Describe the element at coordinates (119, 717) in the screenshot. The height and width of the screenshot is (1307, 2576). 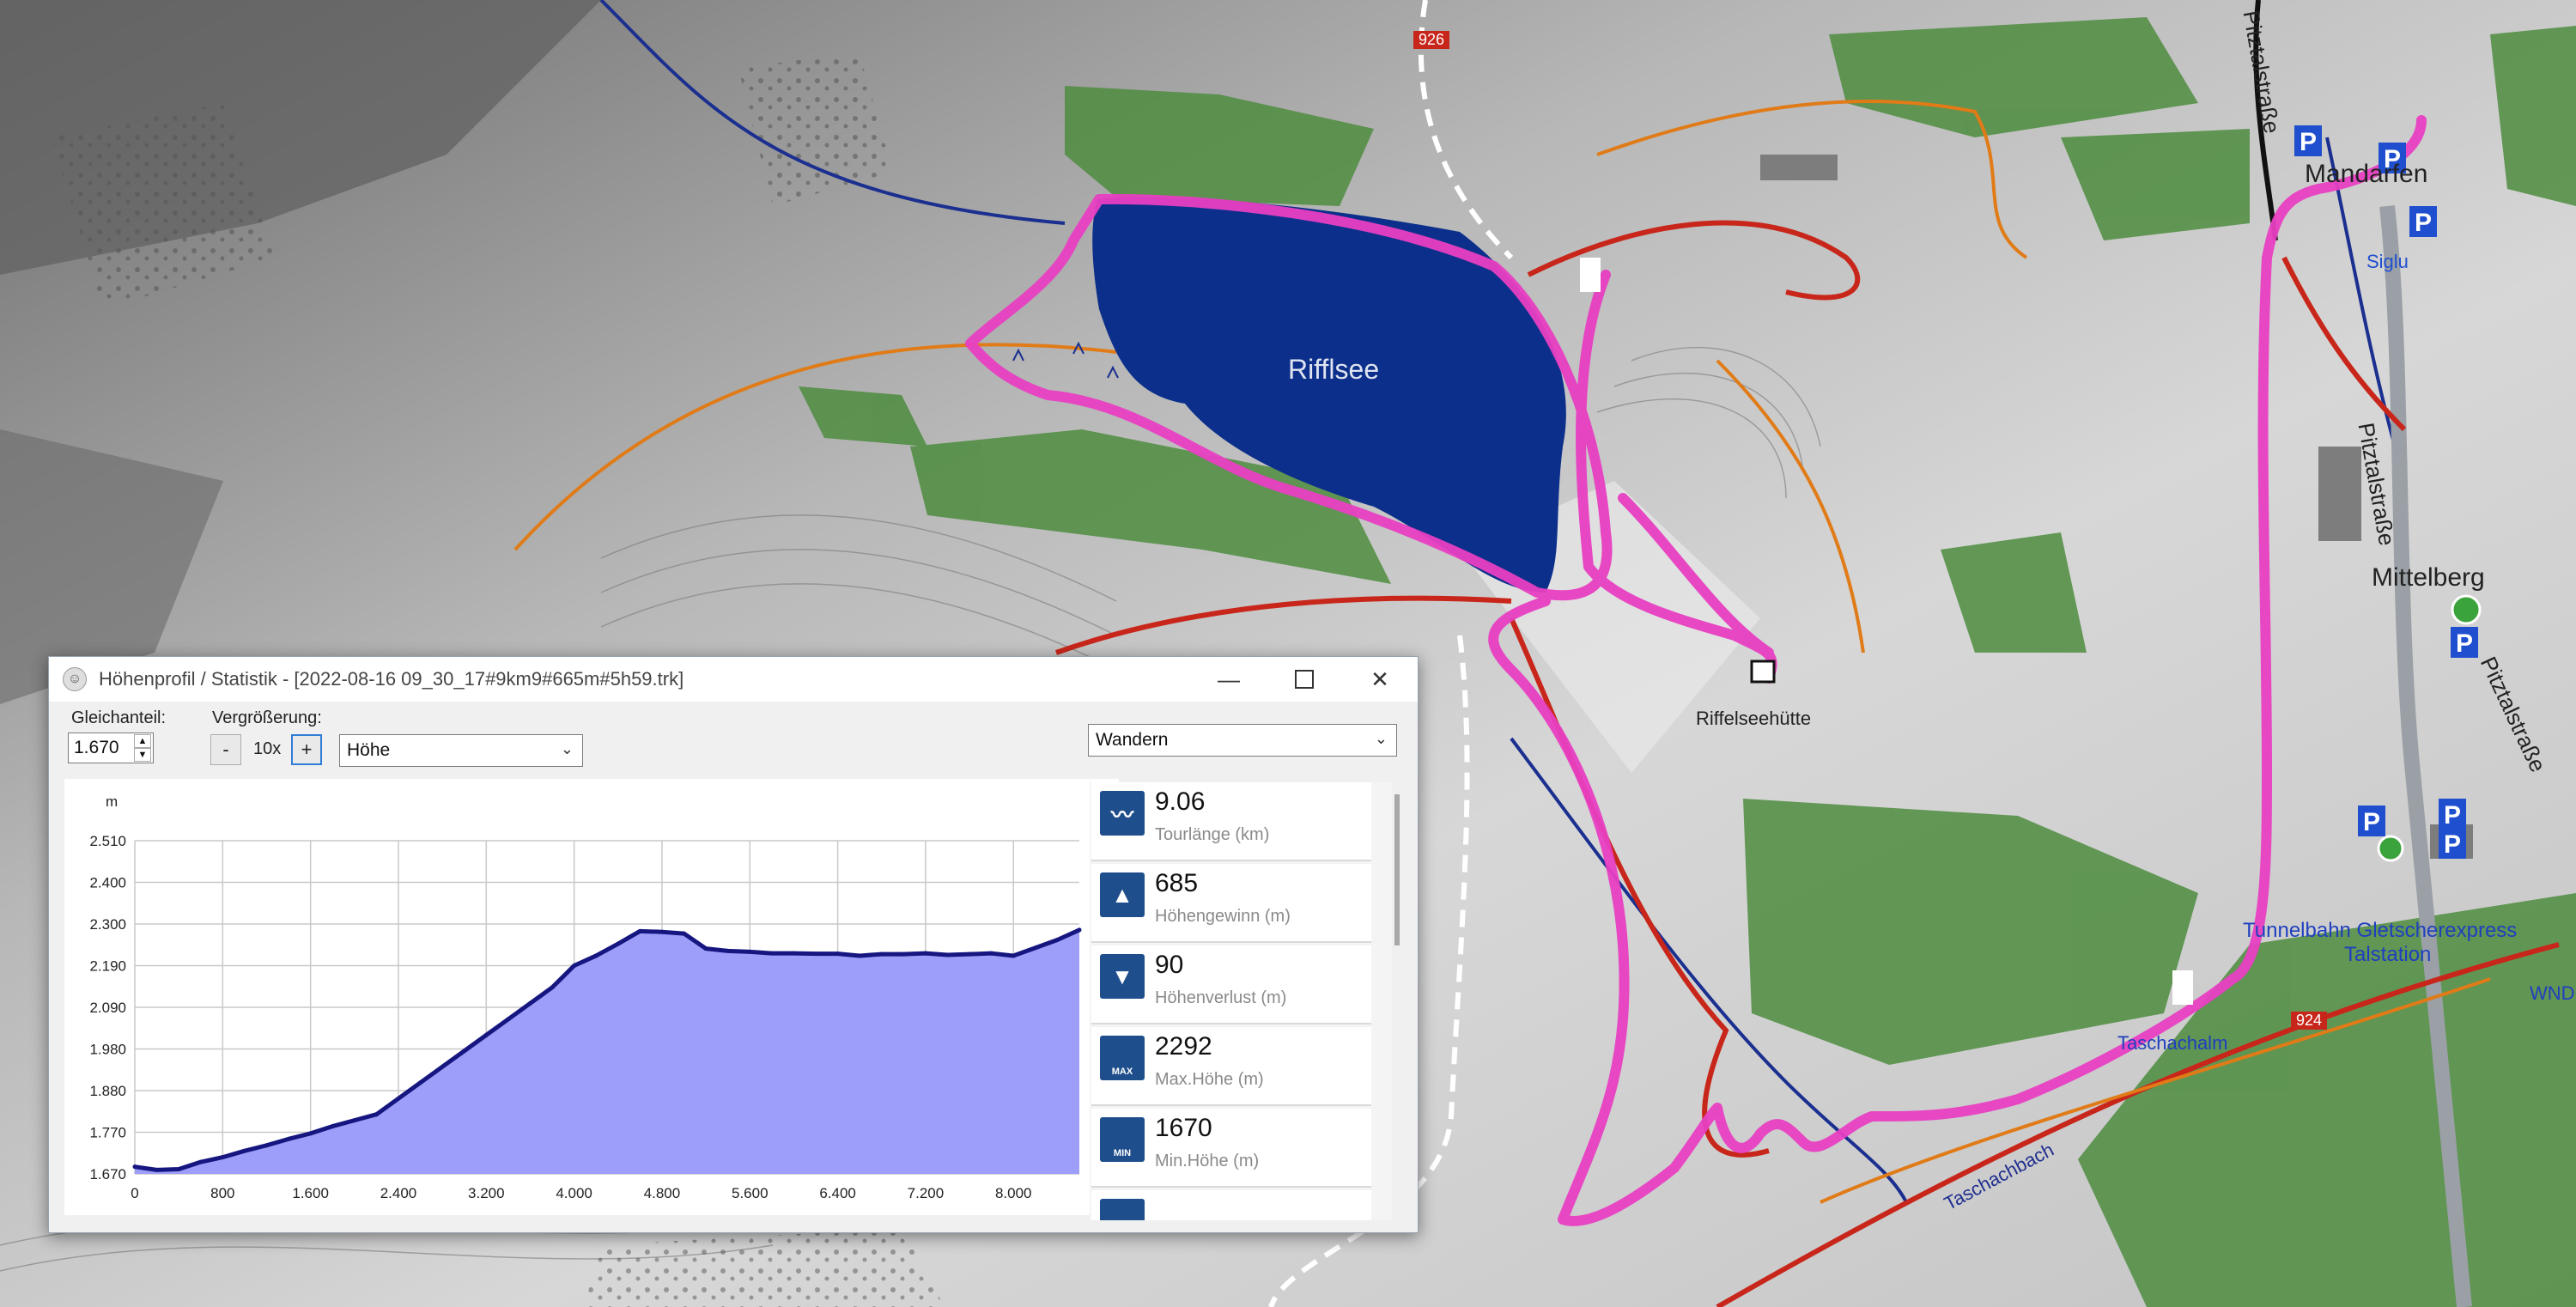
I see `gleichanteil-label: Gleichanteil:` at that location.